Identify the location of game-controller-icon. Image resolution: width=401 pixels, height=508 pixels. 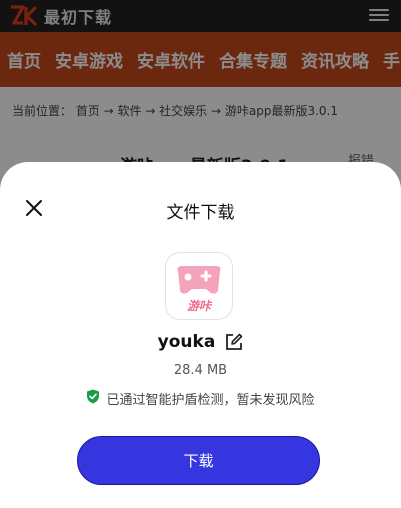
(199, 280).